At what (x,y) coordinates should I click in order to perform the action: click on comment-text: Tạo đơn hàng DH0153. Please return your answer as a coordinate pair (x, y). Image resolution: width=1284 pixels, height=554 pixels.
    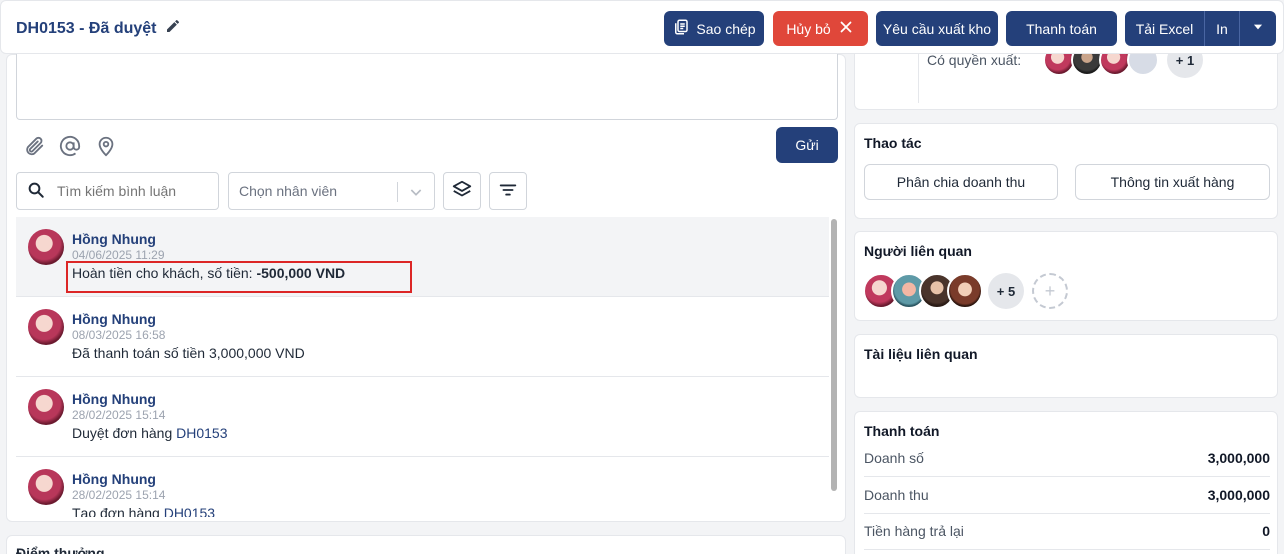
    Looking at the image, I should click on (143, 511).